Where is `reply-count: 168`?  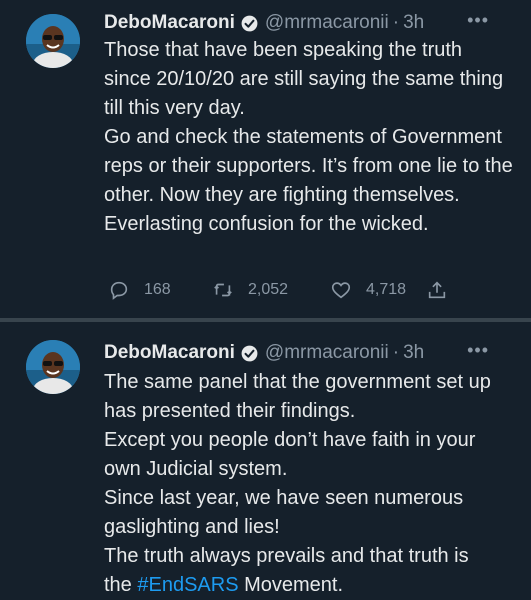
reply-count: 168 is located at coordinates (157, 289).